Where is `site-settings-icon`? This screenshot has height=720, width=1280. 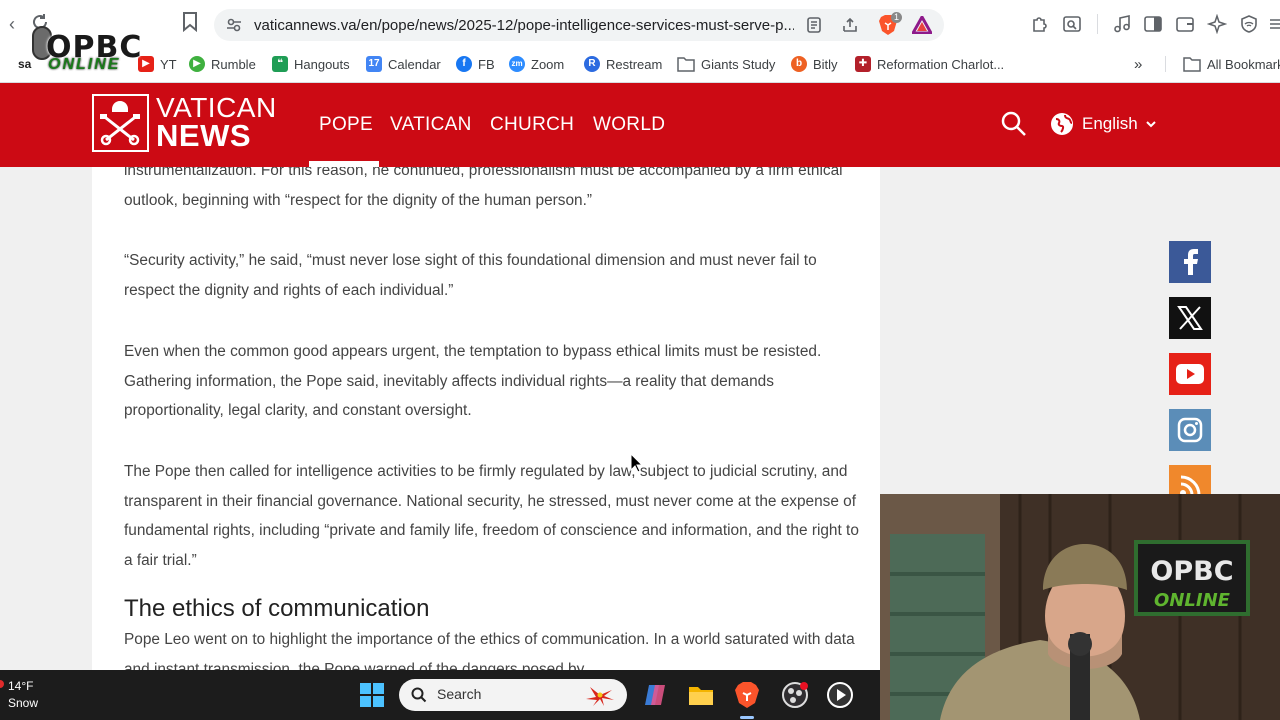
site-settings-icon is located at coordinates (234, 25).